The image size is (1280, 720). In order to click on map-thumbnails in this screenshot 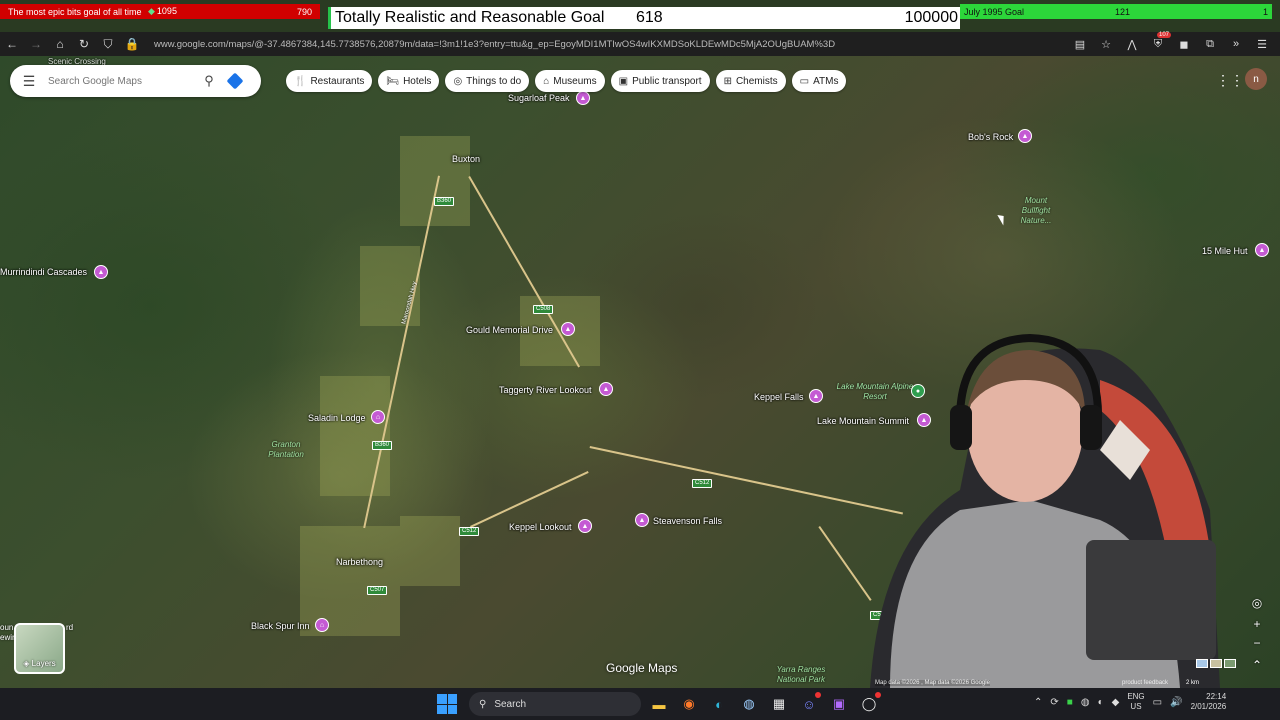, I will do `click(1216, 663)`.